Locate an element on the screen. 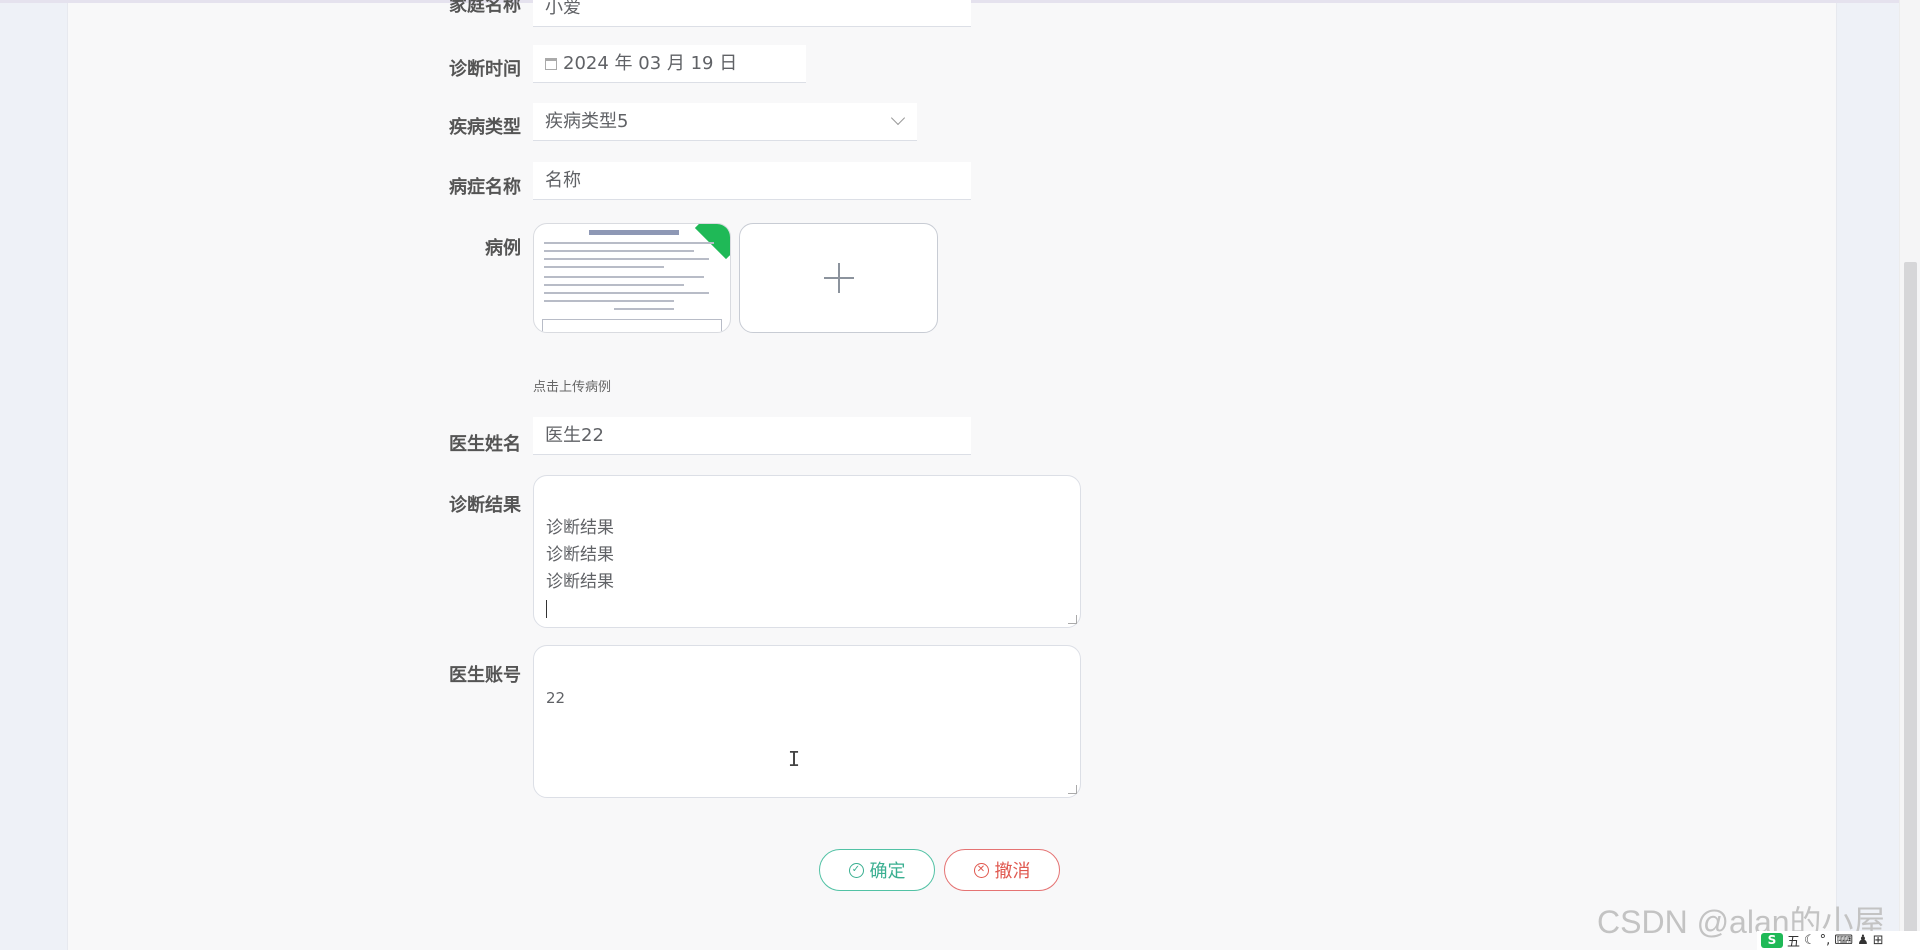 Image resolution: width=1920 pixels, height=950 pixels. calendar-icon is located at coordinates (551, 64).